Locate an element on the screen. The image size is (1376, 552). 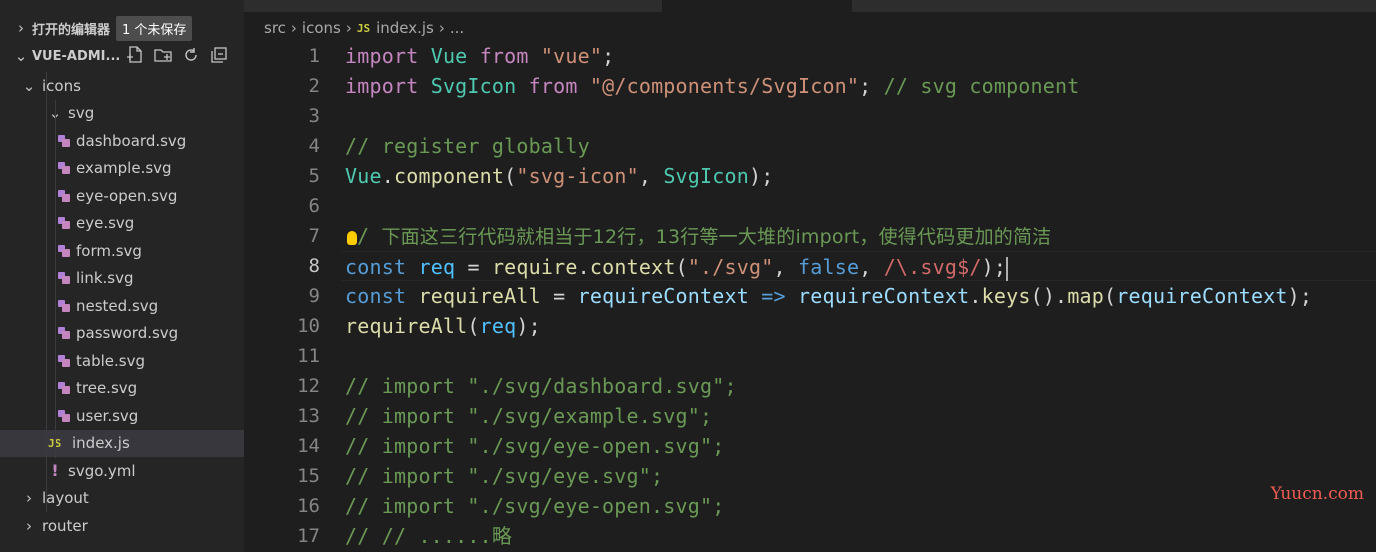
open-editors-header: › 打开的编辑器 1 个未保存 is located at coordinates (122, 28).